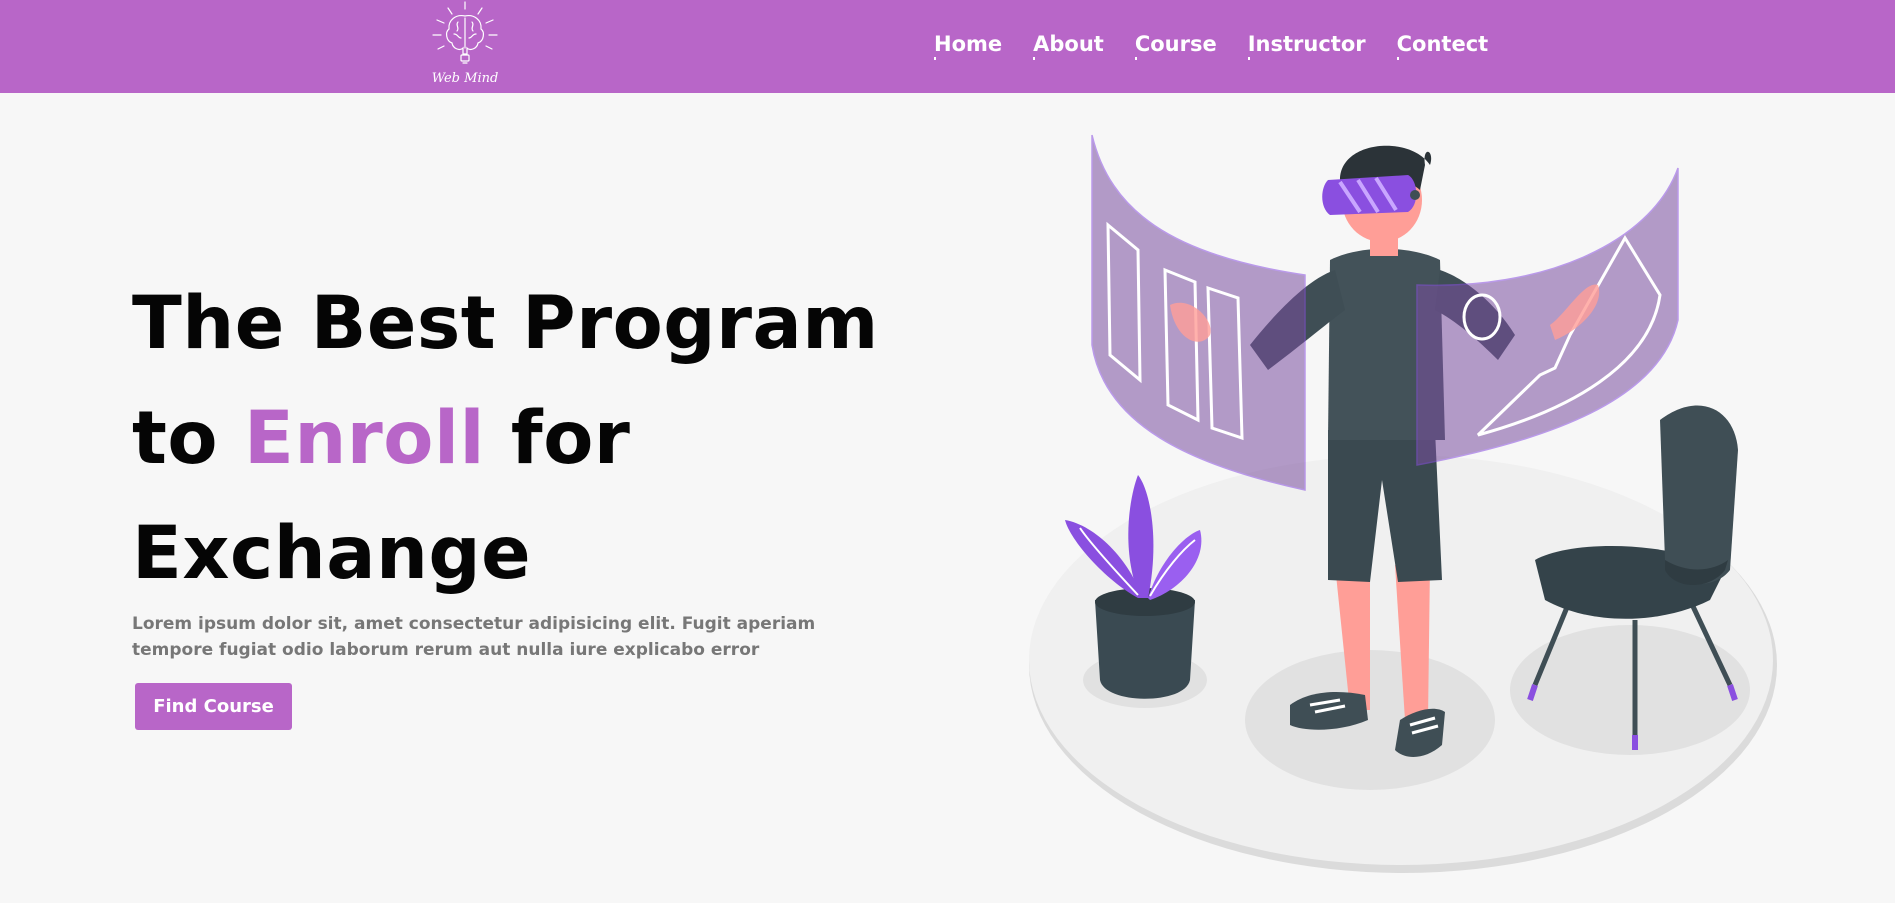  I want to click on find-course-button: Find Course, so click(213, 706).